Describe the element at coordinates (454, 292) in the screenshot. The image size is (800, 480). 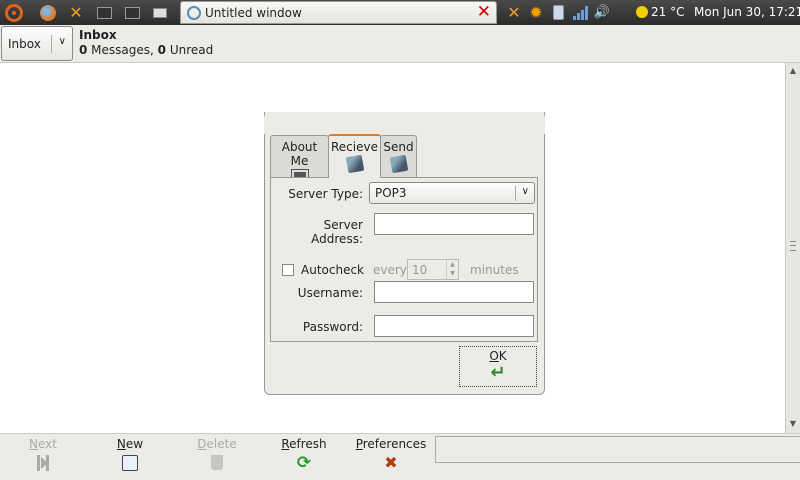
I see `username-input` at that location.